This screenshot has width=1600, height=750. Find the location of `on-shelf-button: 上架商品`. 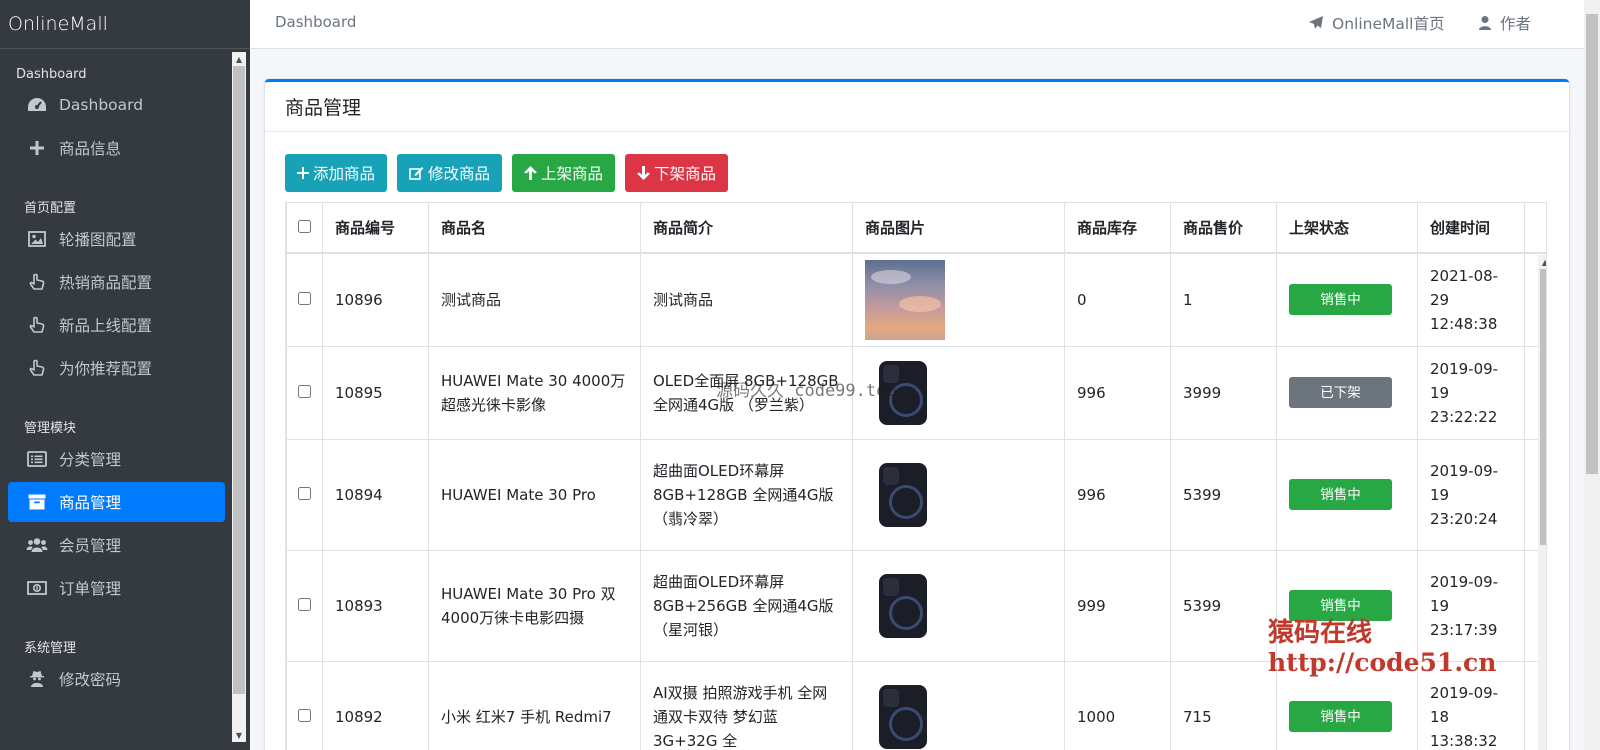

on-shelf-button: 上架商品 is located at coordinates (564, 173).